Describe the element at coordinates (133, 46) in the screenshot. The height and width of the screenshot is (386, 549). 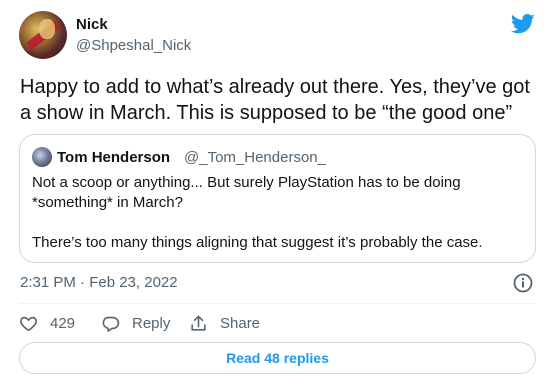
I see `author-handle: @Shpeshal_Nick` at that location.